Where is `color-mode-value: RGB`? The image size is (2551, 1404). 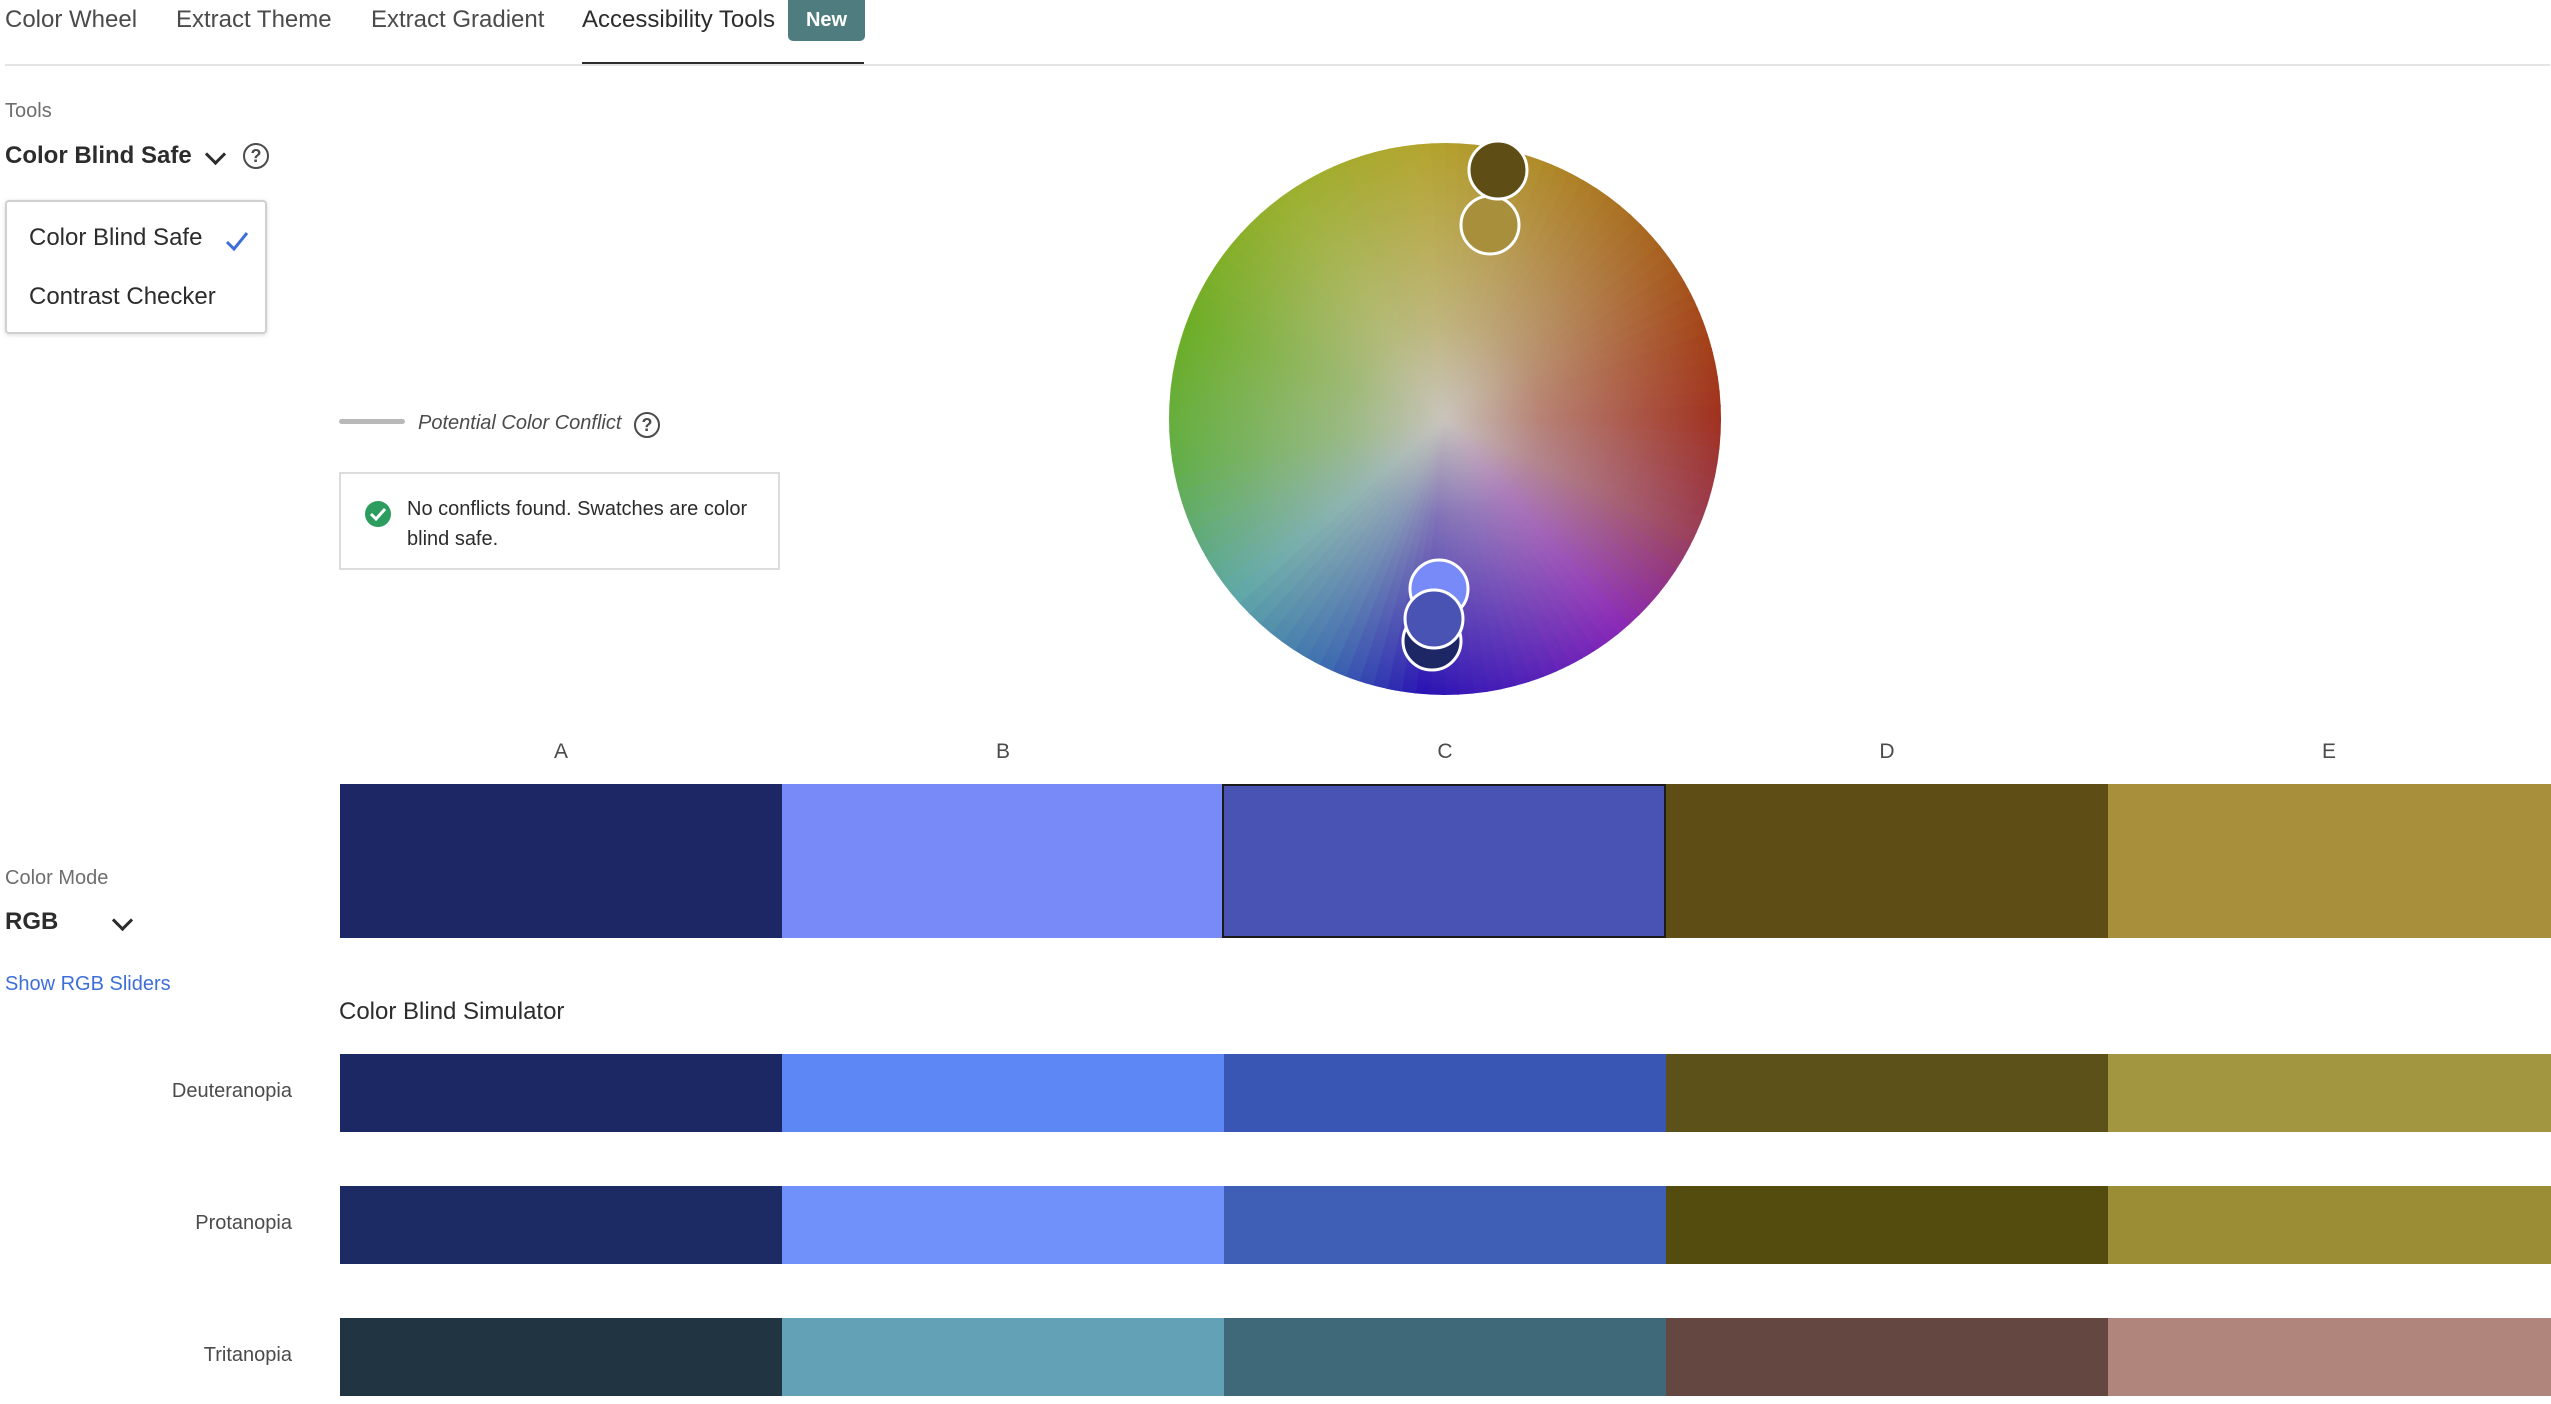
color-mode-value: RGB is located at coordinates (32, 921).